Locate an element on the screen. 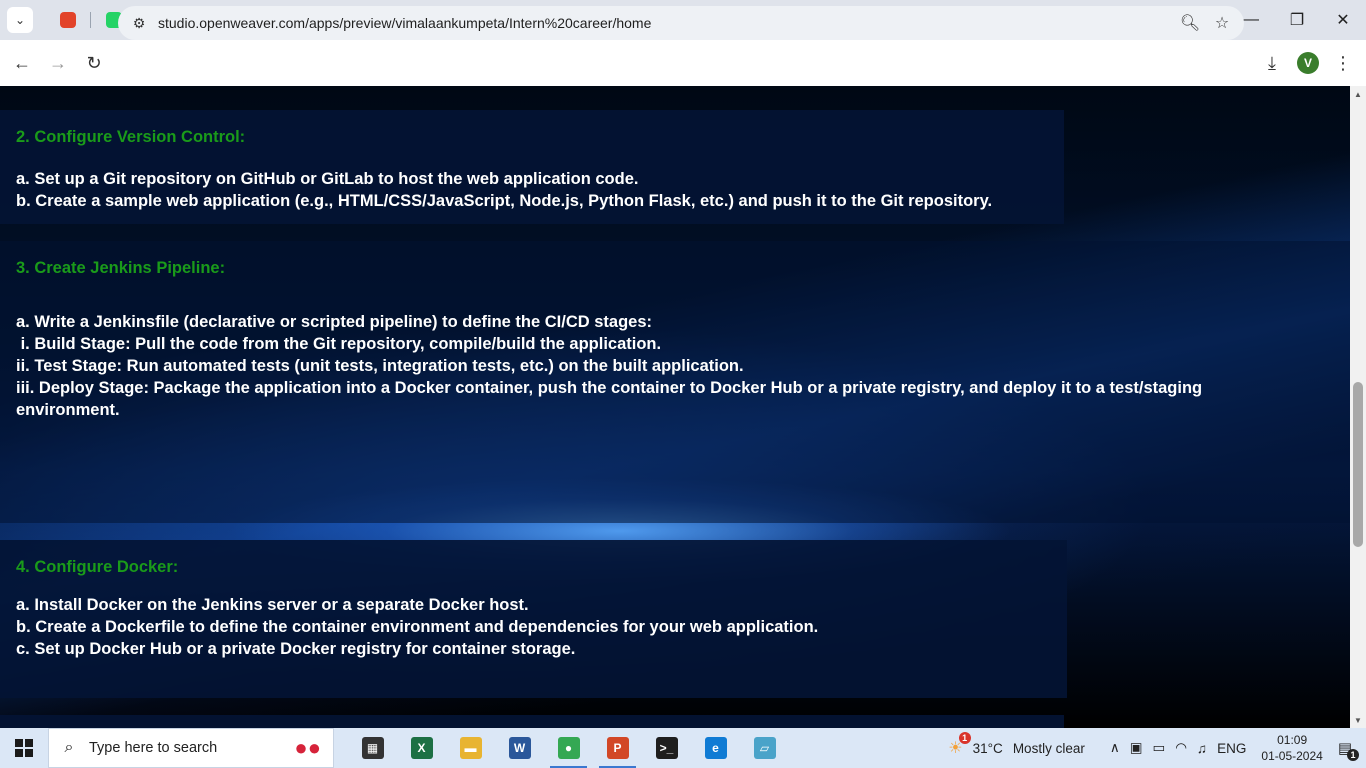 The width and height of the screenshot is (1366, 768). profile-avatar: V is located at coordinates (1308, 63).